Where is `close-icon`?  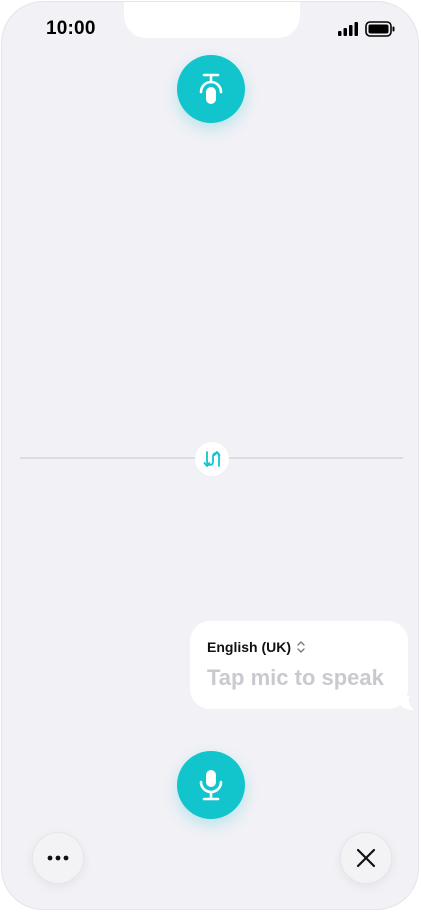 close-icon is located at coordinates (366, 858).